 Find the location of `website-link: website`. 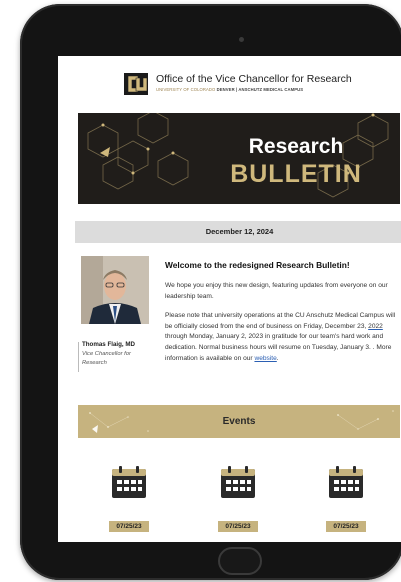

website-link: website is located at coordinates (265, 358).